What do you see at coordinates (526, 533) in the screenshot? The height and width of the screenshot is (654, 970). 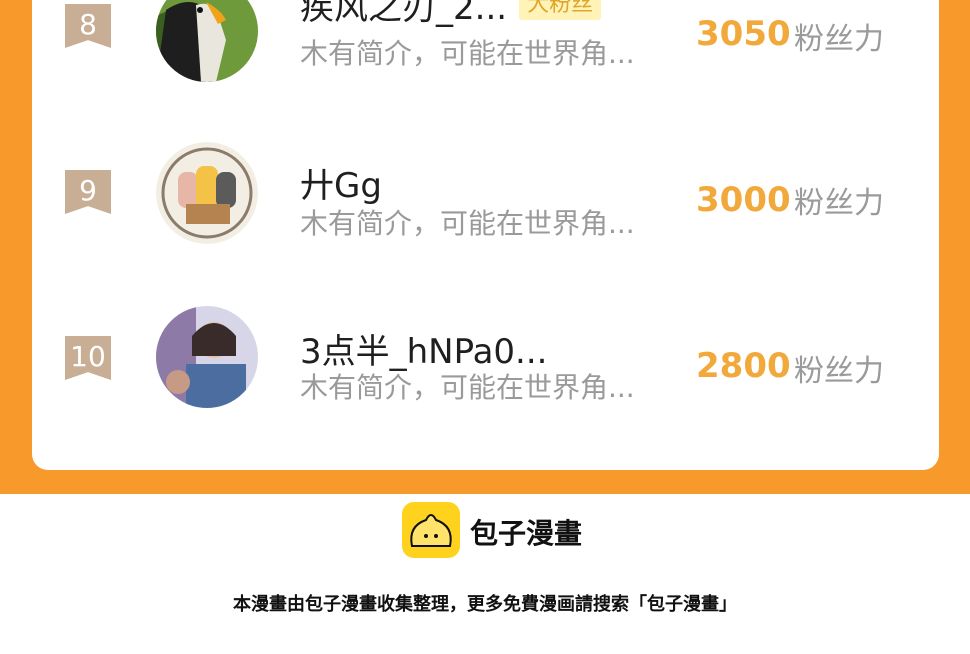 I see `brand-name: 包子漫畫` at bounding box center [526, 533].